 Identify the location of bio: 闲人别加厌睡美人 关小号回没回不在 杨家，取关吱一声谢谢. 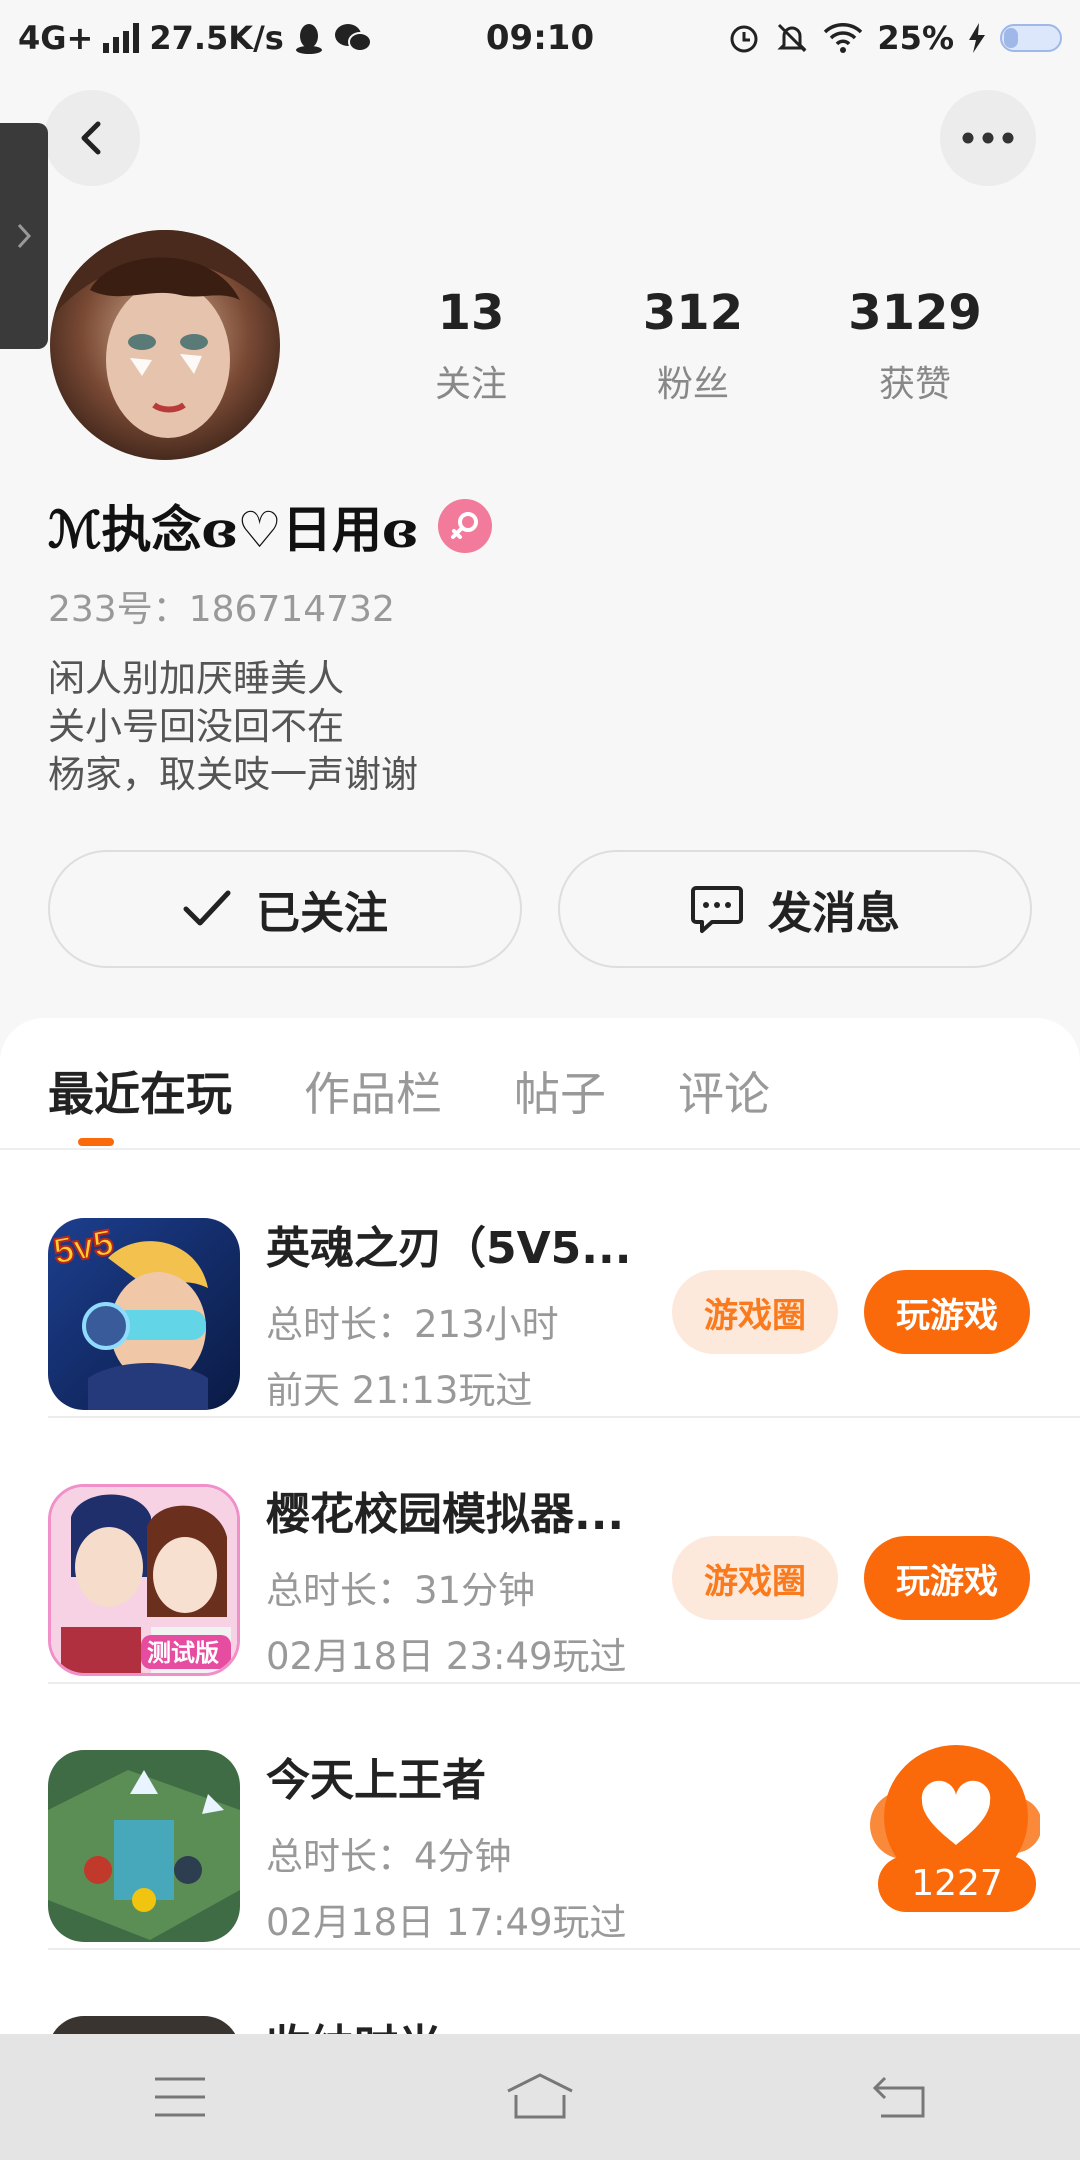
(233, 727).